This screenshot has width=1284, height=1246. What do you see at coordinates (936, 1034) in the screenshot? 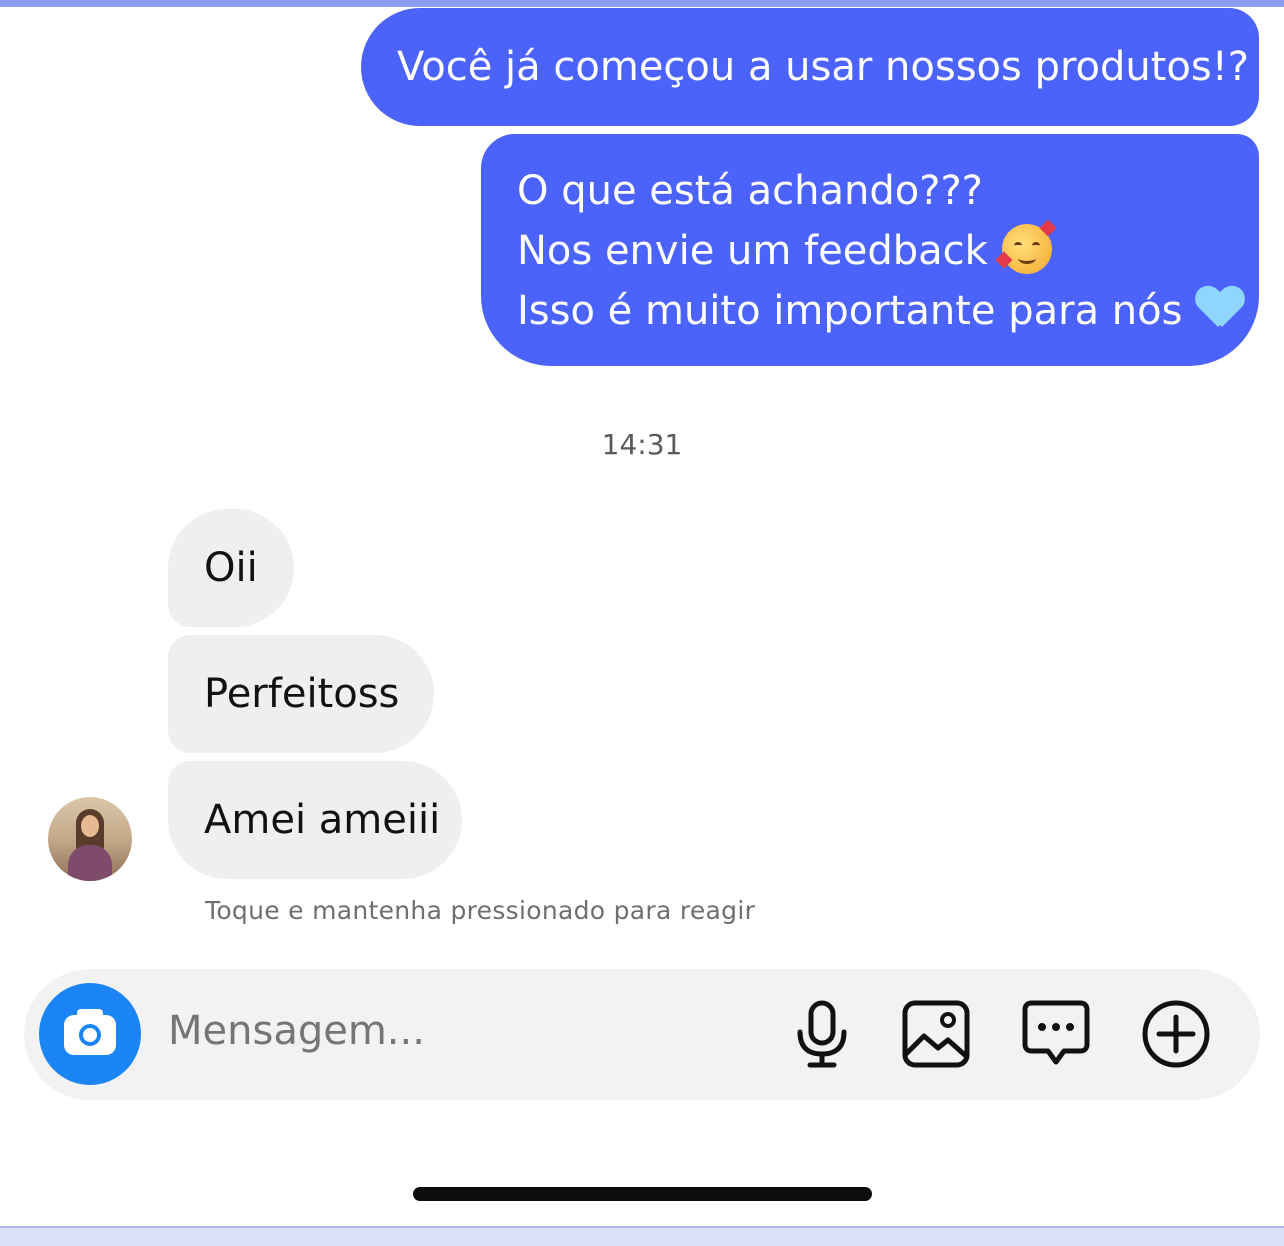
I see `gallery-icon` at bounding box center [936, 1034].